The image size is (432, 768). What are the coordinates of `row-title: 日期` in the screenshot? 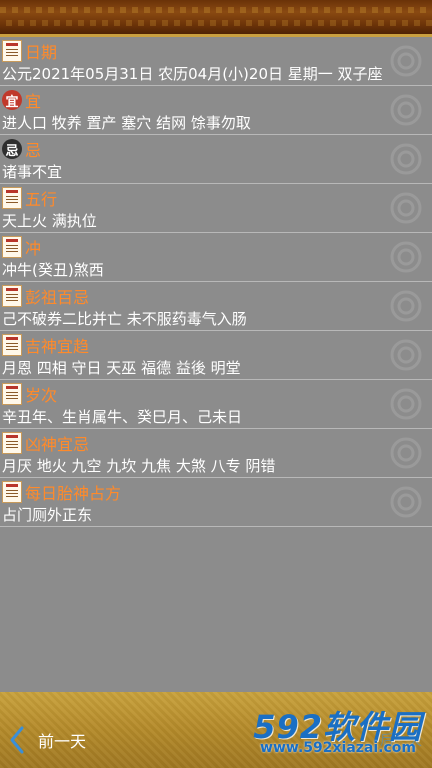 It's located at (41, 52).